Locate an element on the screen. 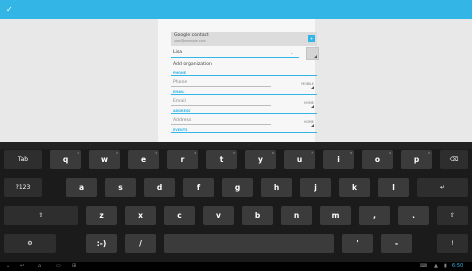 The width and height of the screenshot is (472, 271). key-g: g is located at coordinates (237, 187).